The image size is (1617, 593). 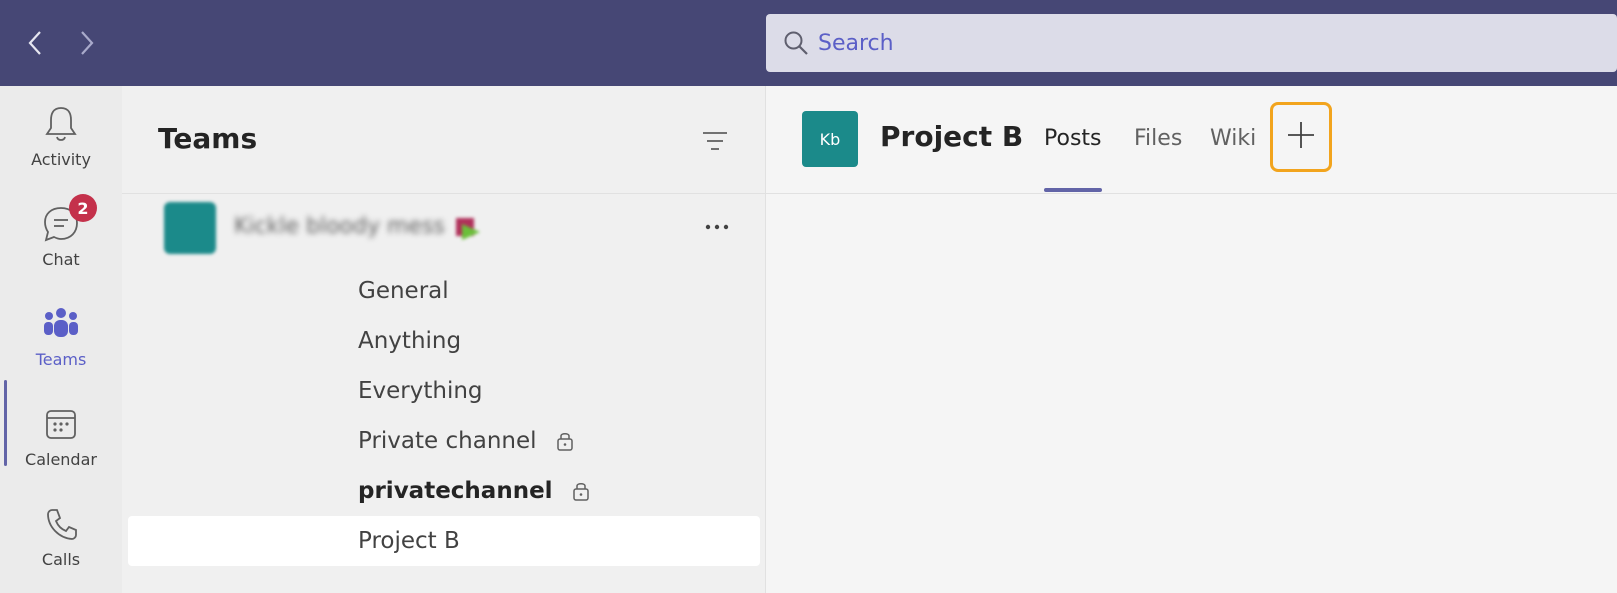 I want to click on top-bar: Search, so click(x=808, y=43).